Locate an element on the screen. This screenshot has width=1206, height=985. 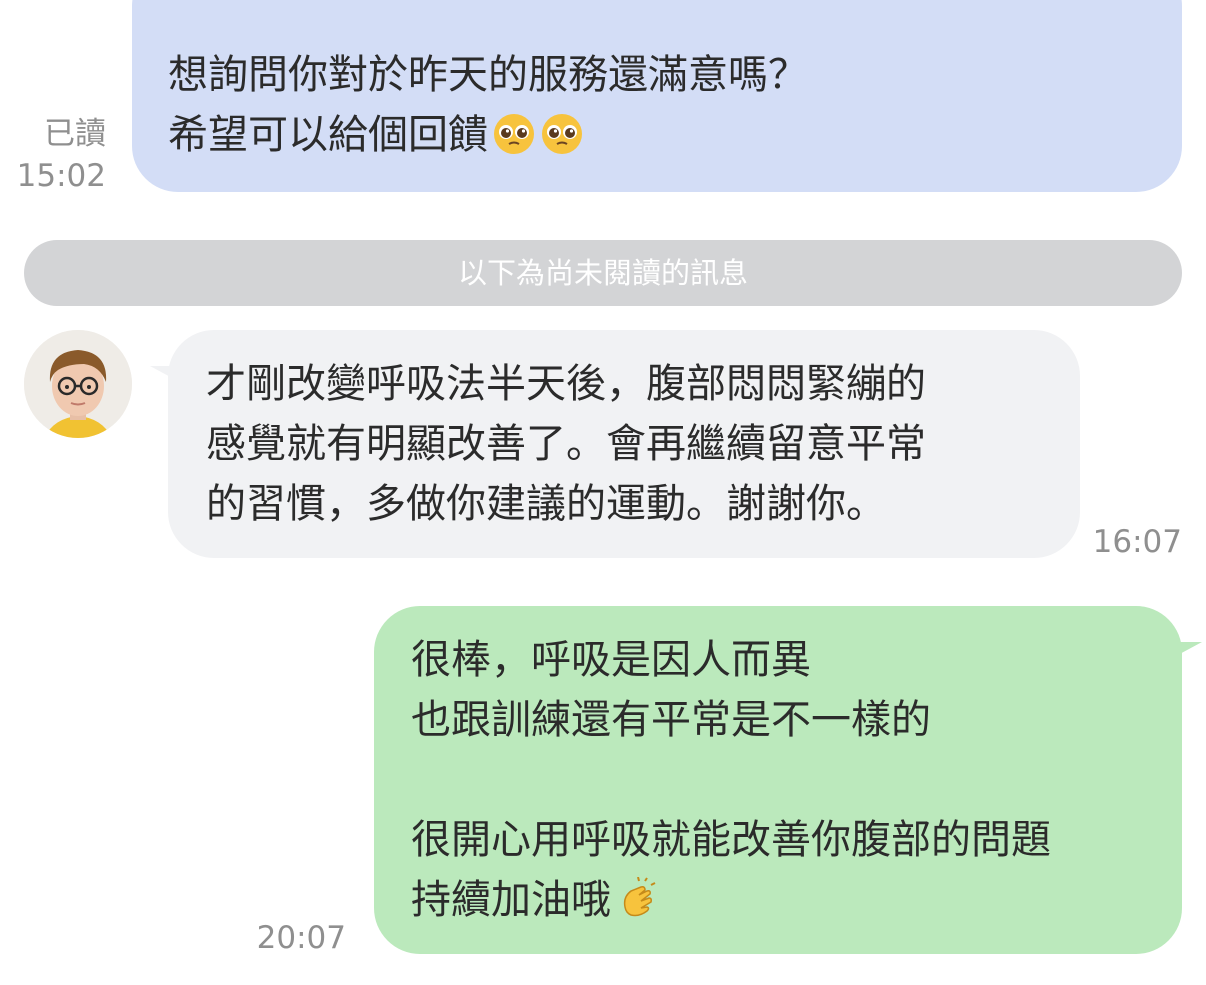
message-text-line-2: 希望可以給個回饋 is located at coordinates (328, 135).